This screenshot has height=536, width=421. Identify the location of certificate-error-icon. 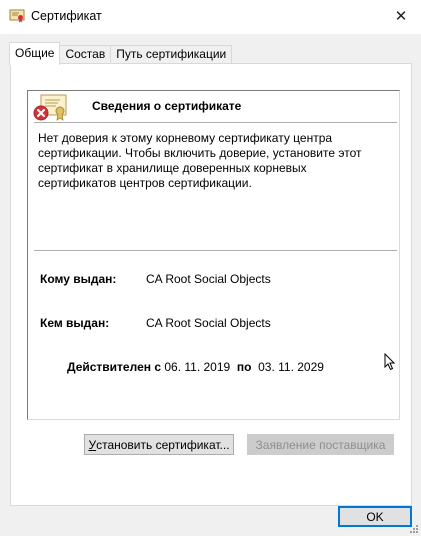
(50, 107).